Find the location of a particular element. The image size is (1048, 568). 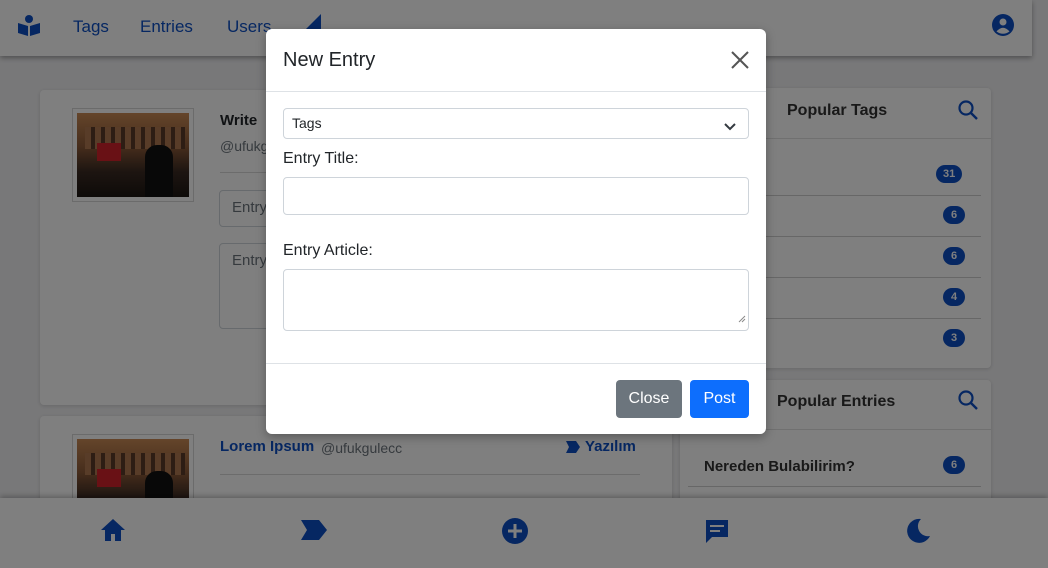

modal-title: New Entry is located at coordinates (329, 60).